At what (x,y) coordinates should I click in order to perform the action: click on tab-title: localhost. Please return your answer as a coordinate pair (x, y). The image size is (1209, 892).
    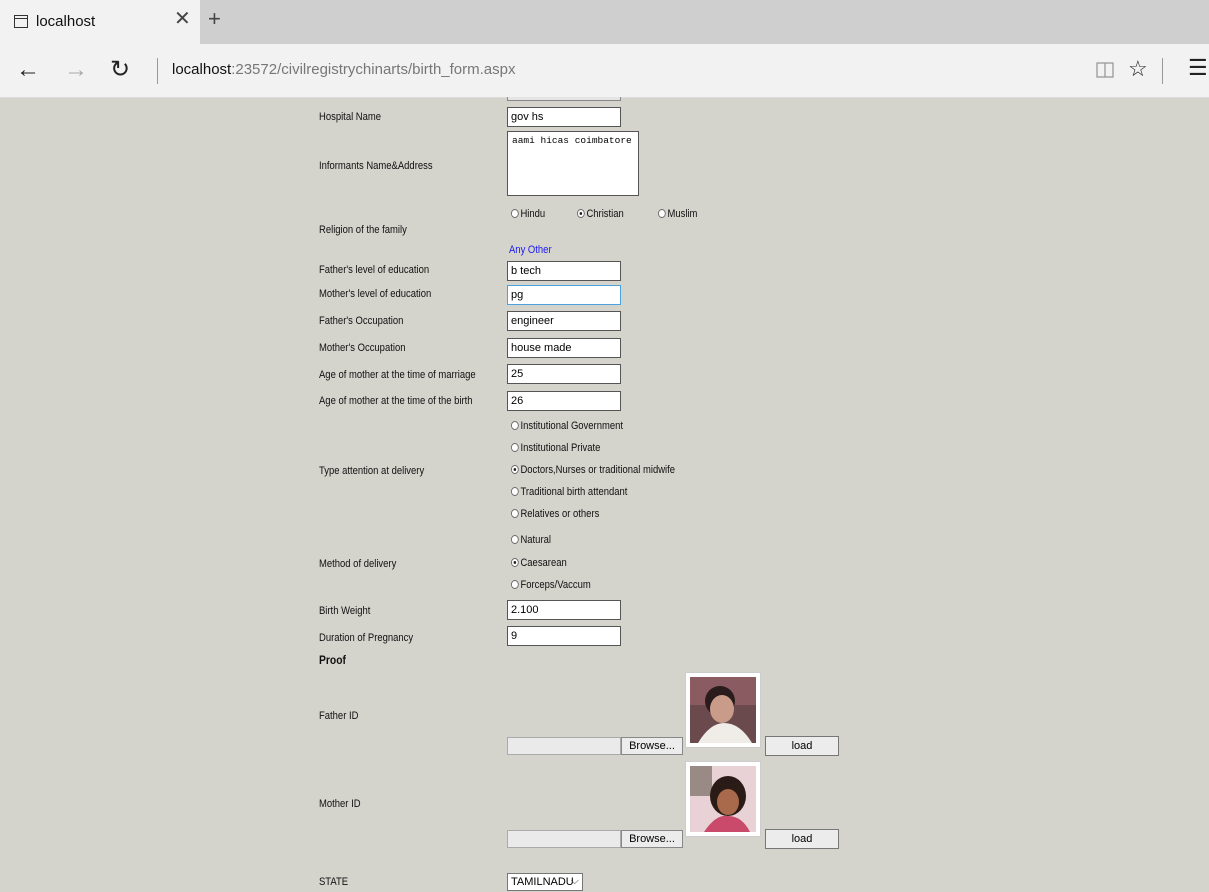
    Looking at the image, I should click on (66, 21).